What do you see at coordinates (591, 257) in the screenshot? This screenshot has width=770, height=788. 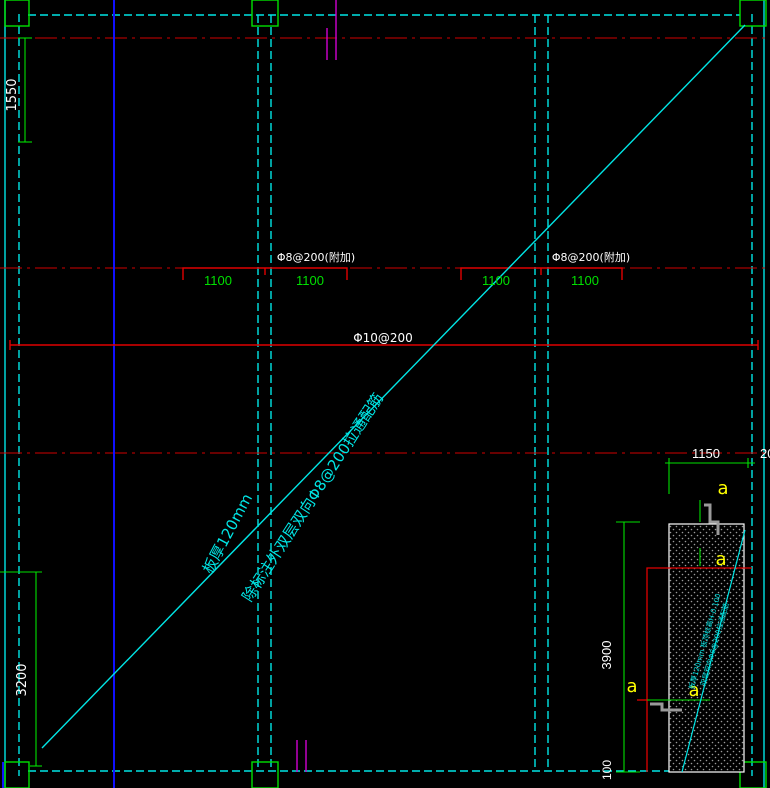 I see `bar-spec-add-2: Φ8@200(附加)` at bounding box center [591, 257].